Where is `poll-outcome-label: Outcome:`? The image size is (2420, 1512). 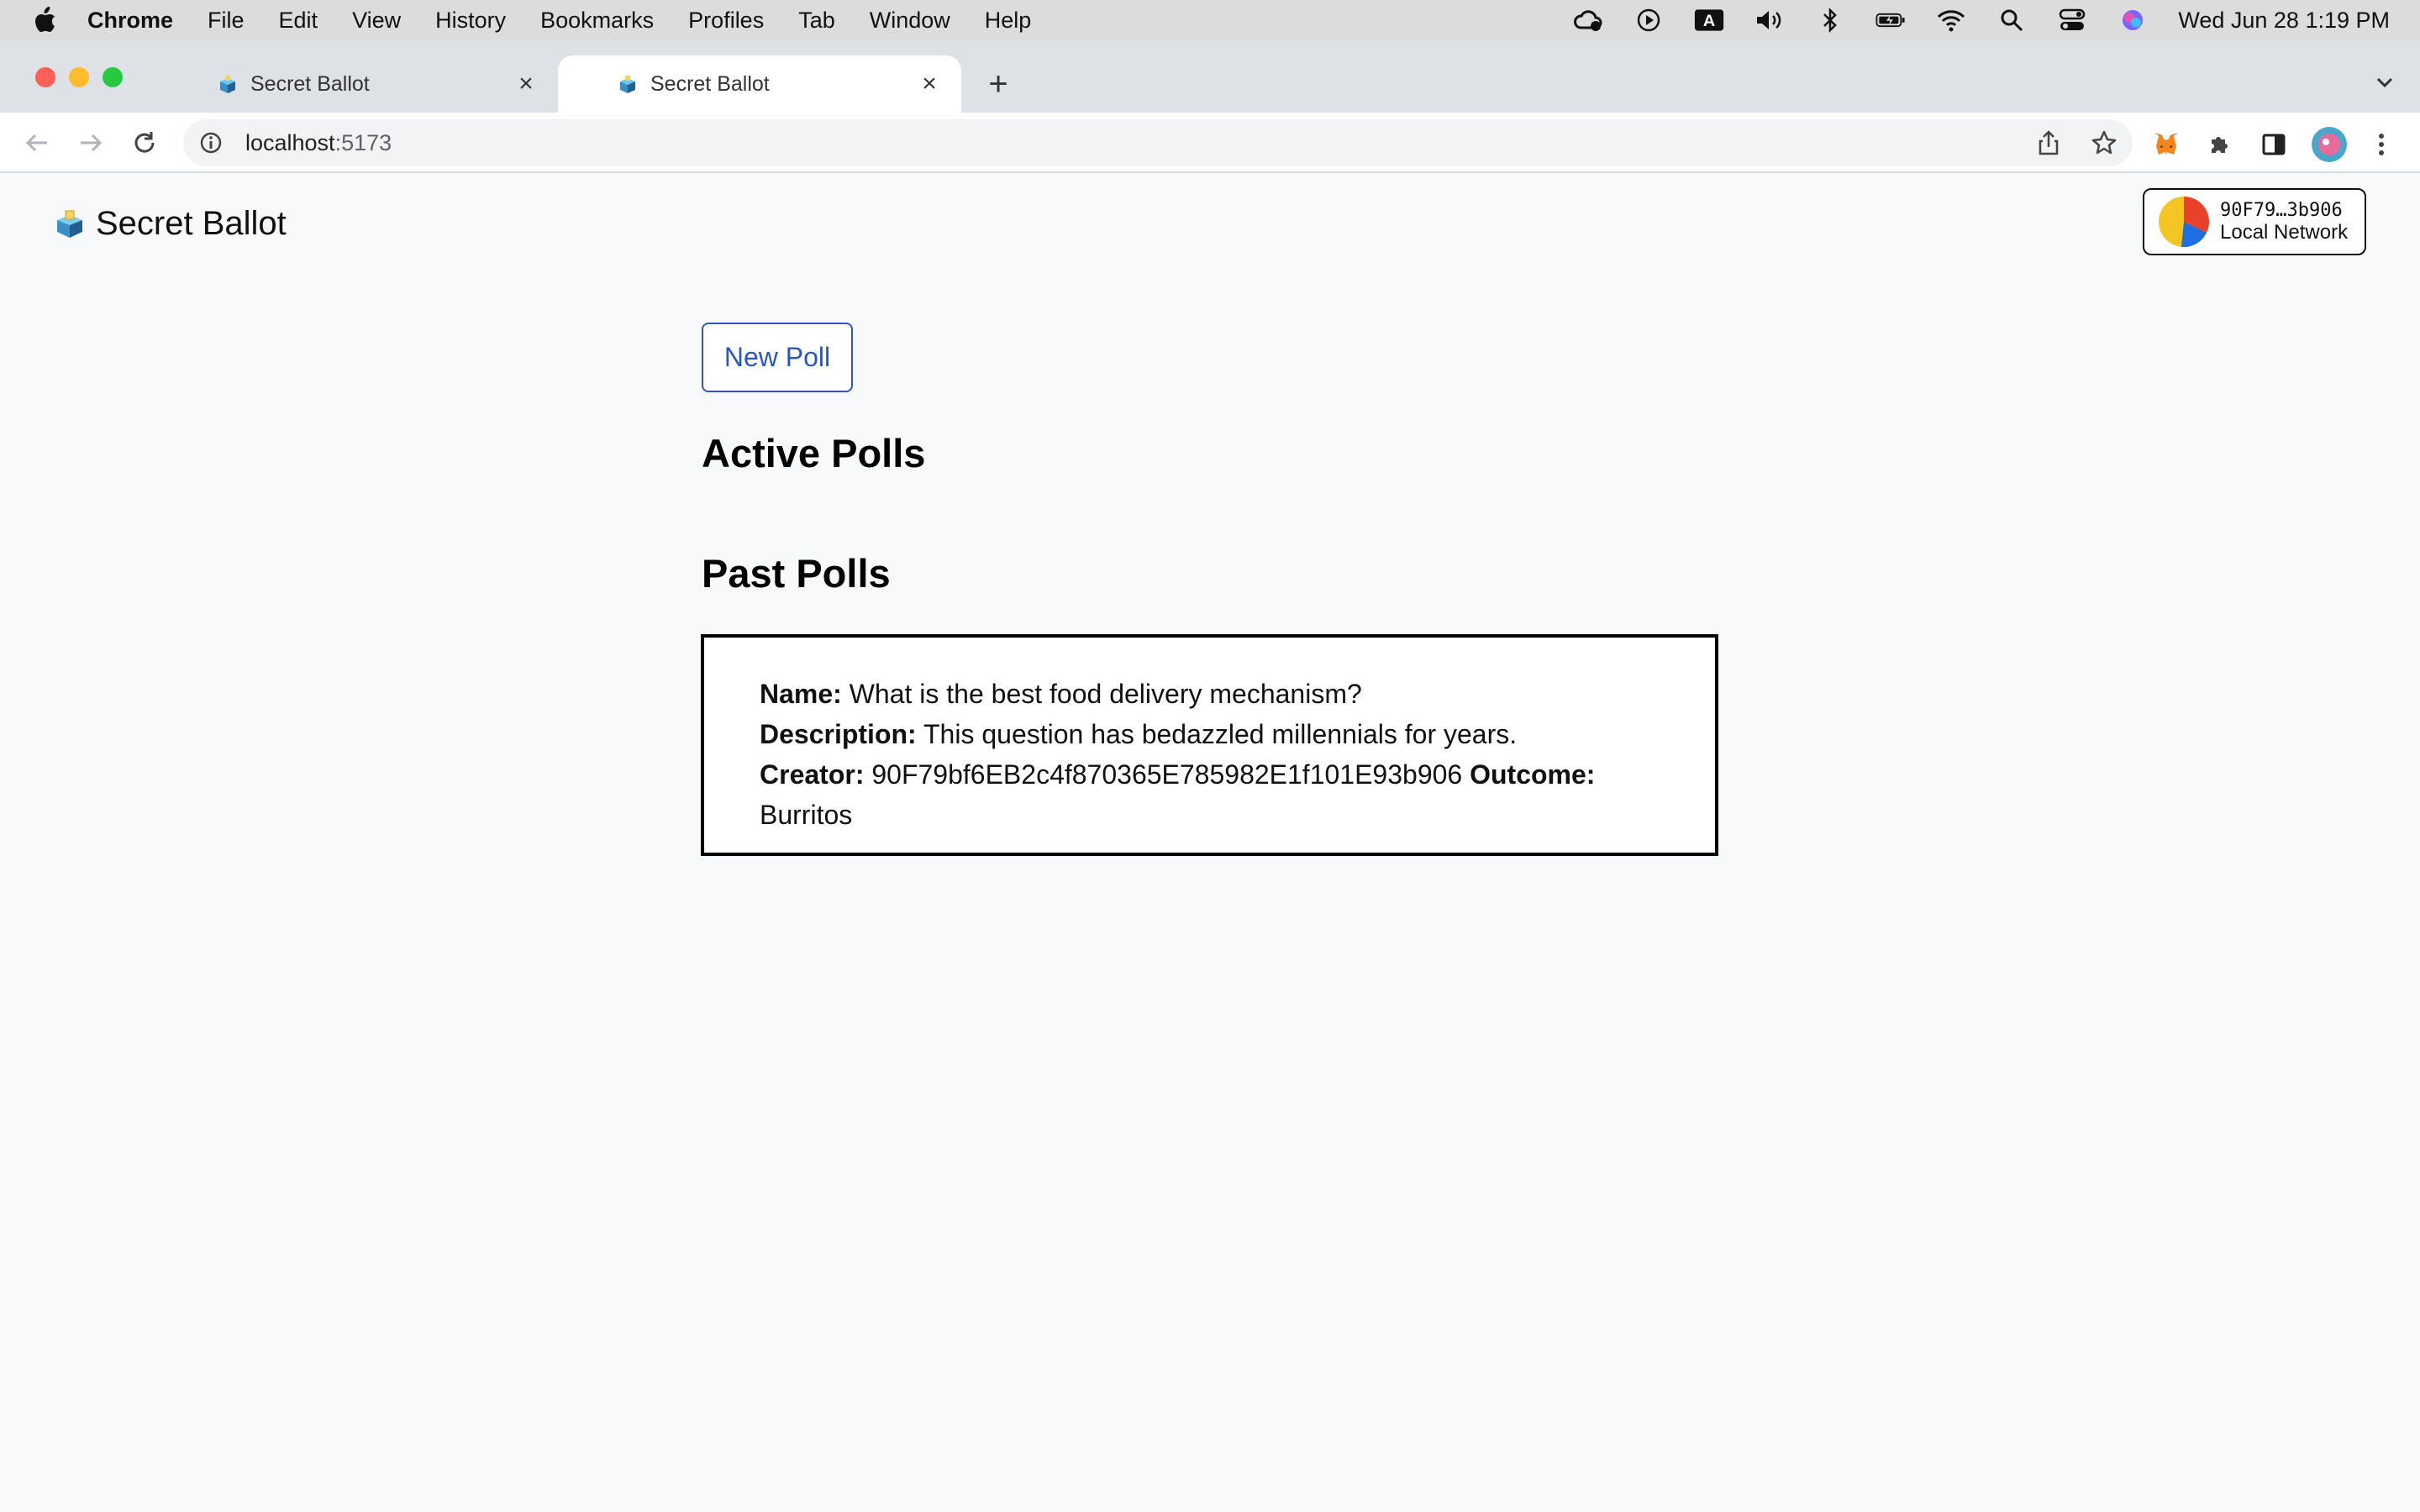
poll-outcome-label: Outcome: is located at coordinates (1533, 774).